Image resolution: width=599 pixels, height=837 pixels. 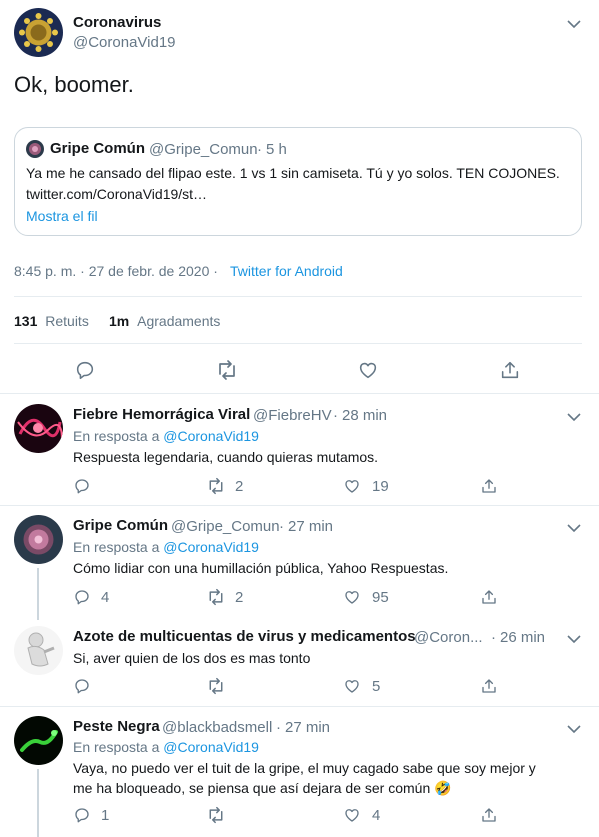 I want to click on reply-author-handle: @blackbadsmell, so click(x=217, y=727).